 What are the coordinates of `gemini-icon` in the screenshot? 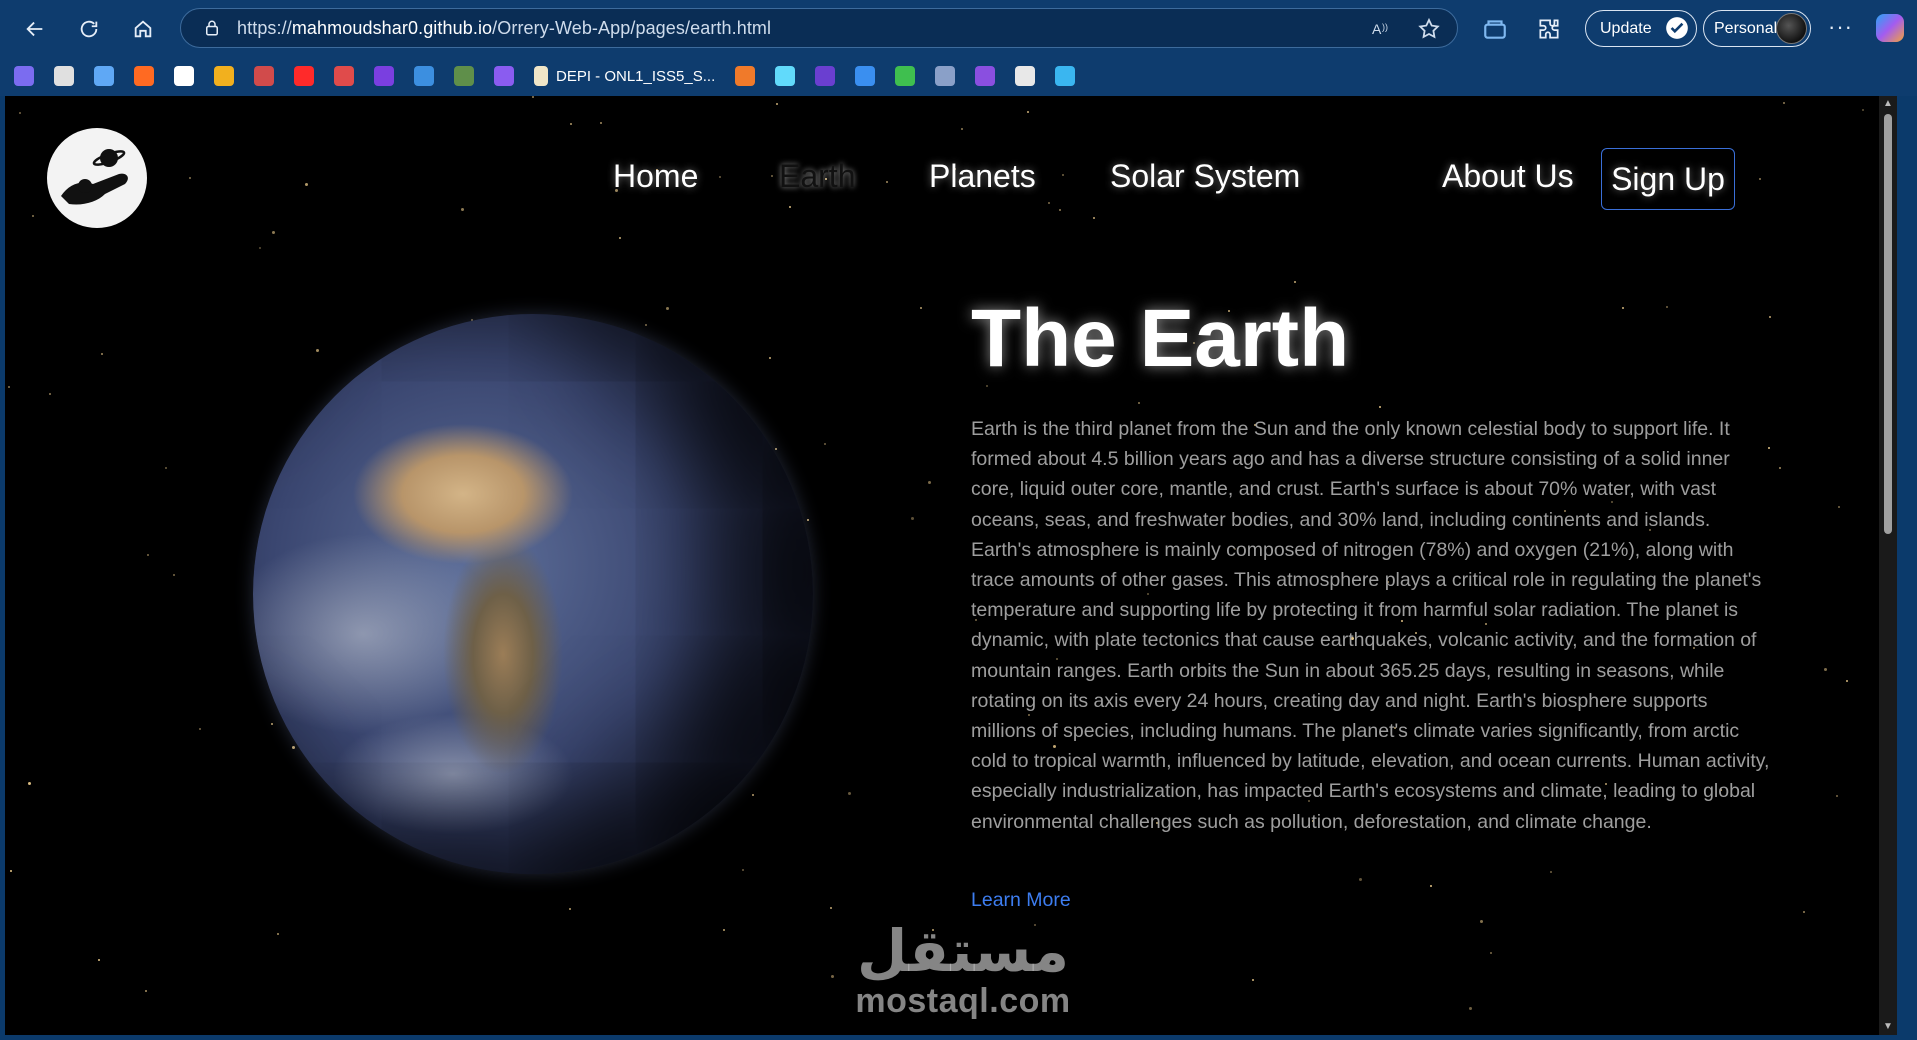 It's located at (104, 76).